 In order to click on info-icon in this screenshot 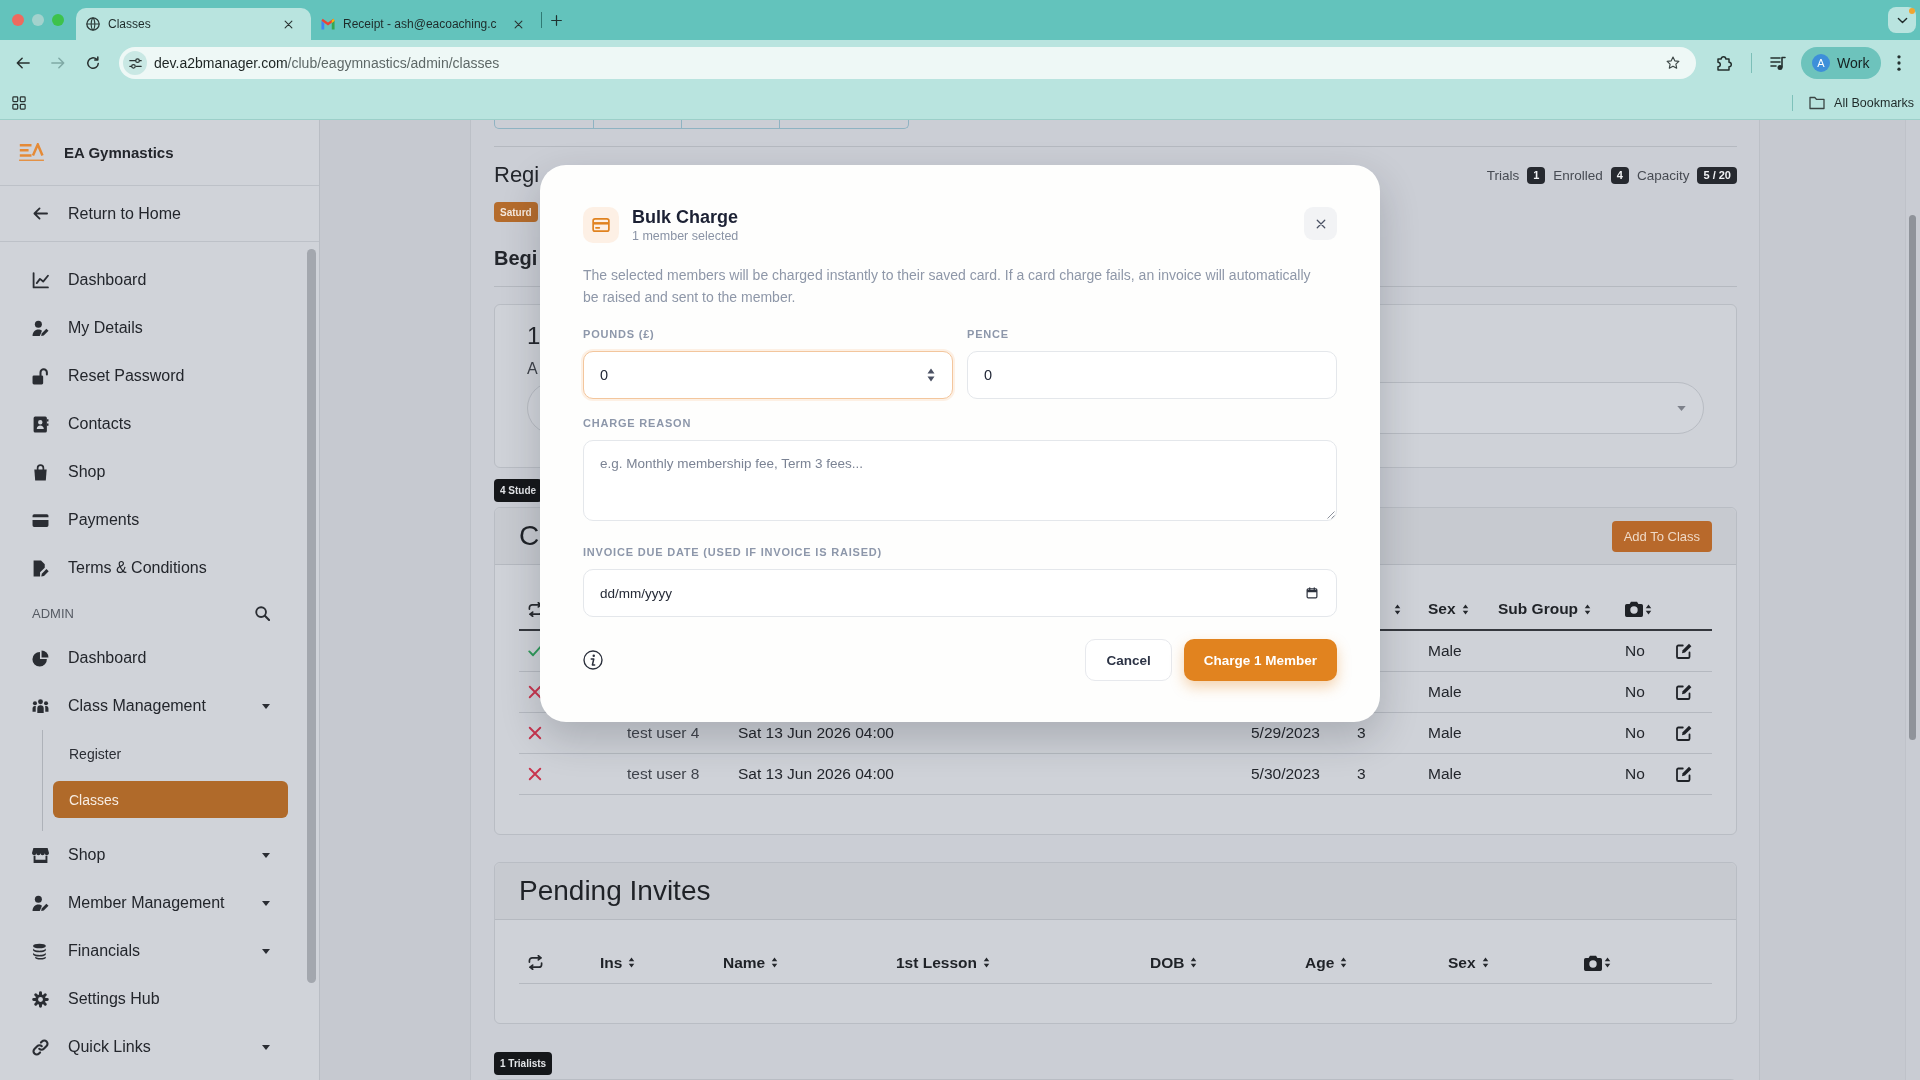, I will do `click(593, 660)`.